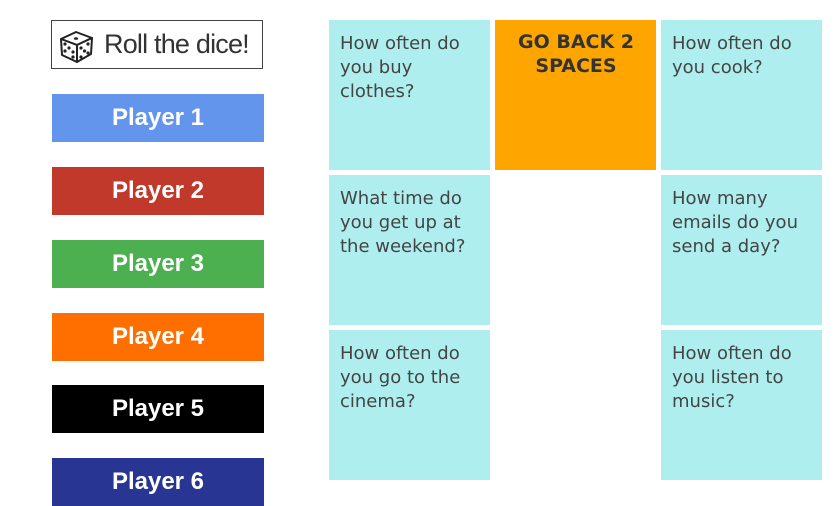  I want to click on player-3-button: Player 3, so click(158, 264).